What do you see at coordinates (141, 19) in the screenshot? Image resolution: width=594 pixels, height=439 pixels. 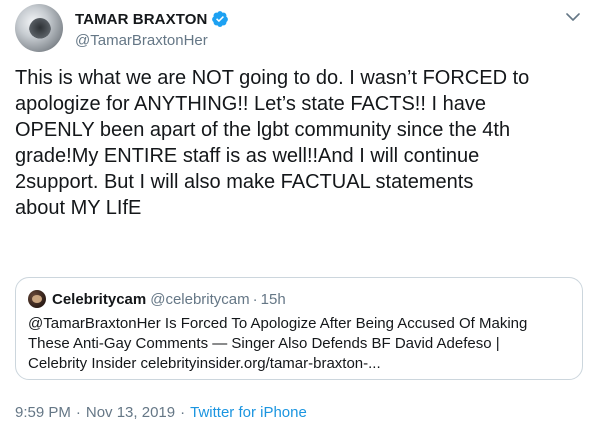 I see `author-display-name: TAMAR BRAXTON` at bounding box center [141, 19].